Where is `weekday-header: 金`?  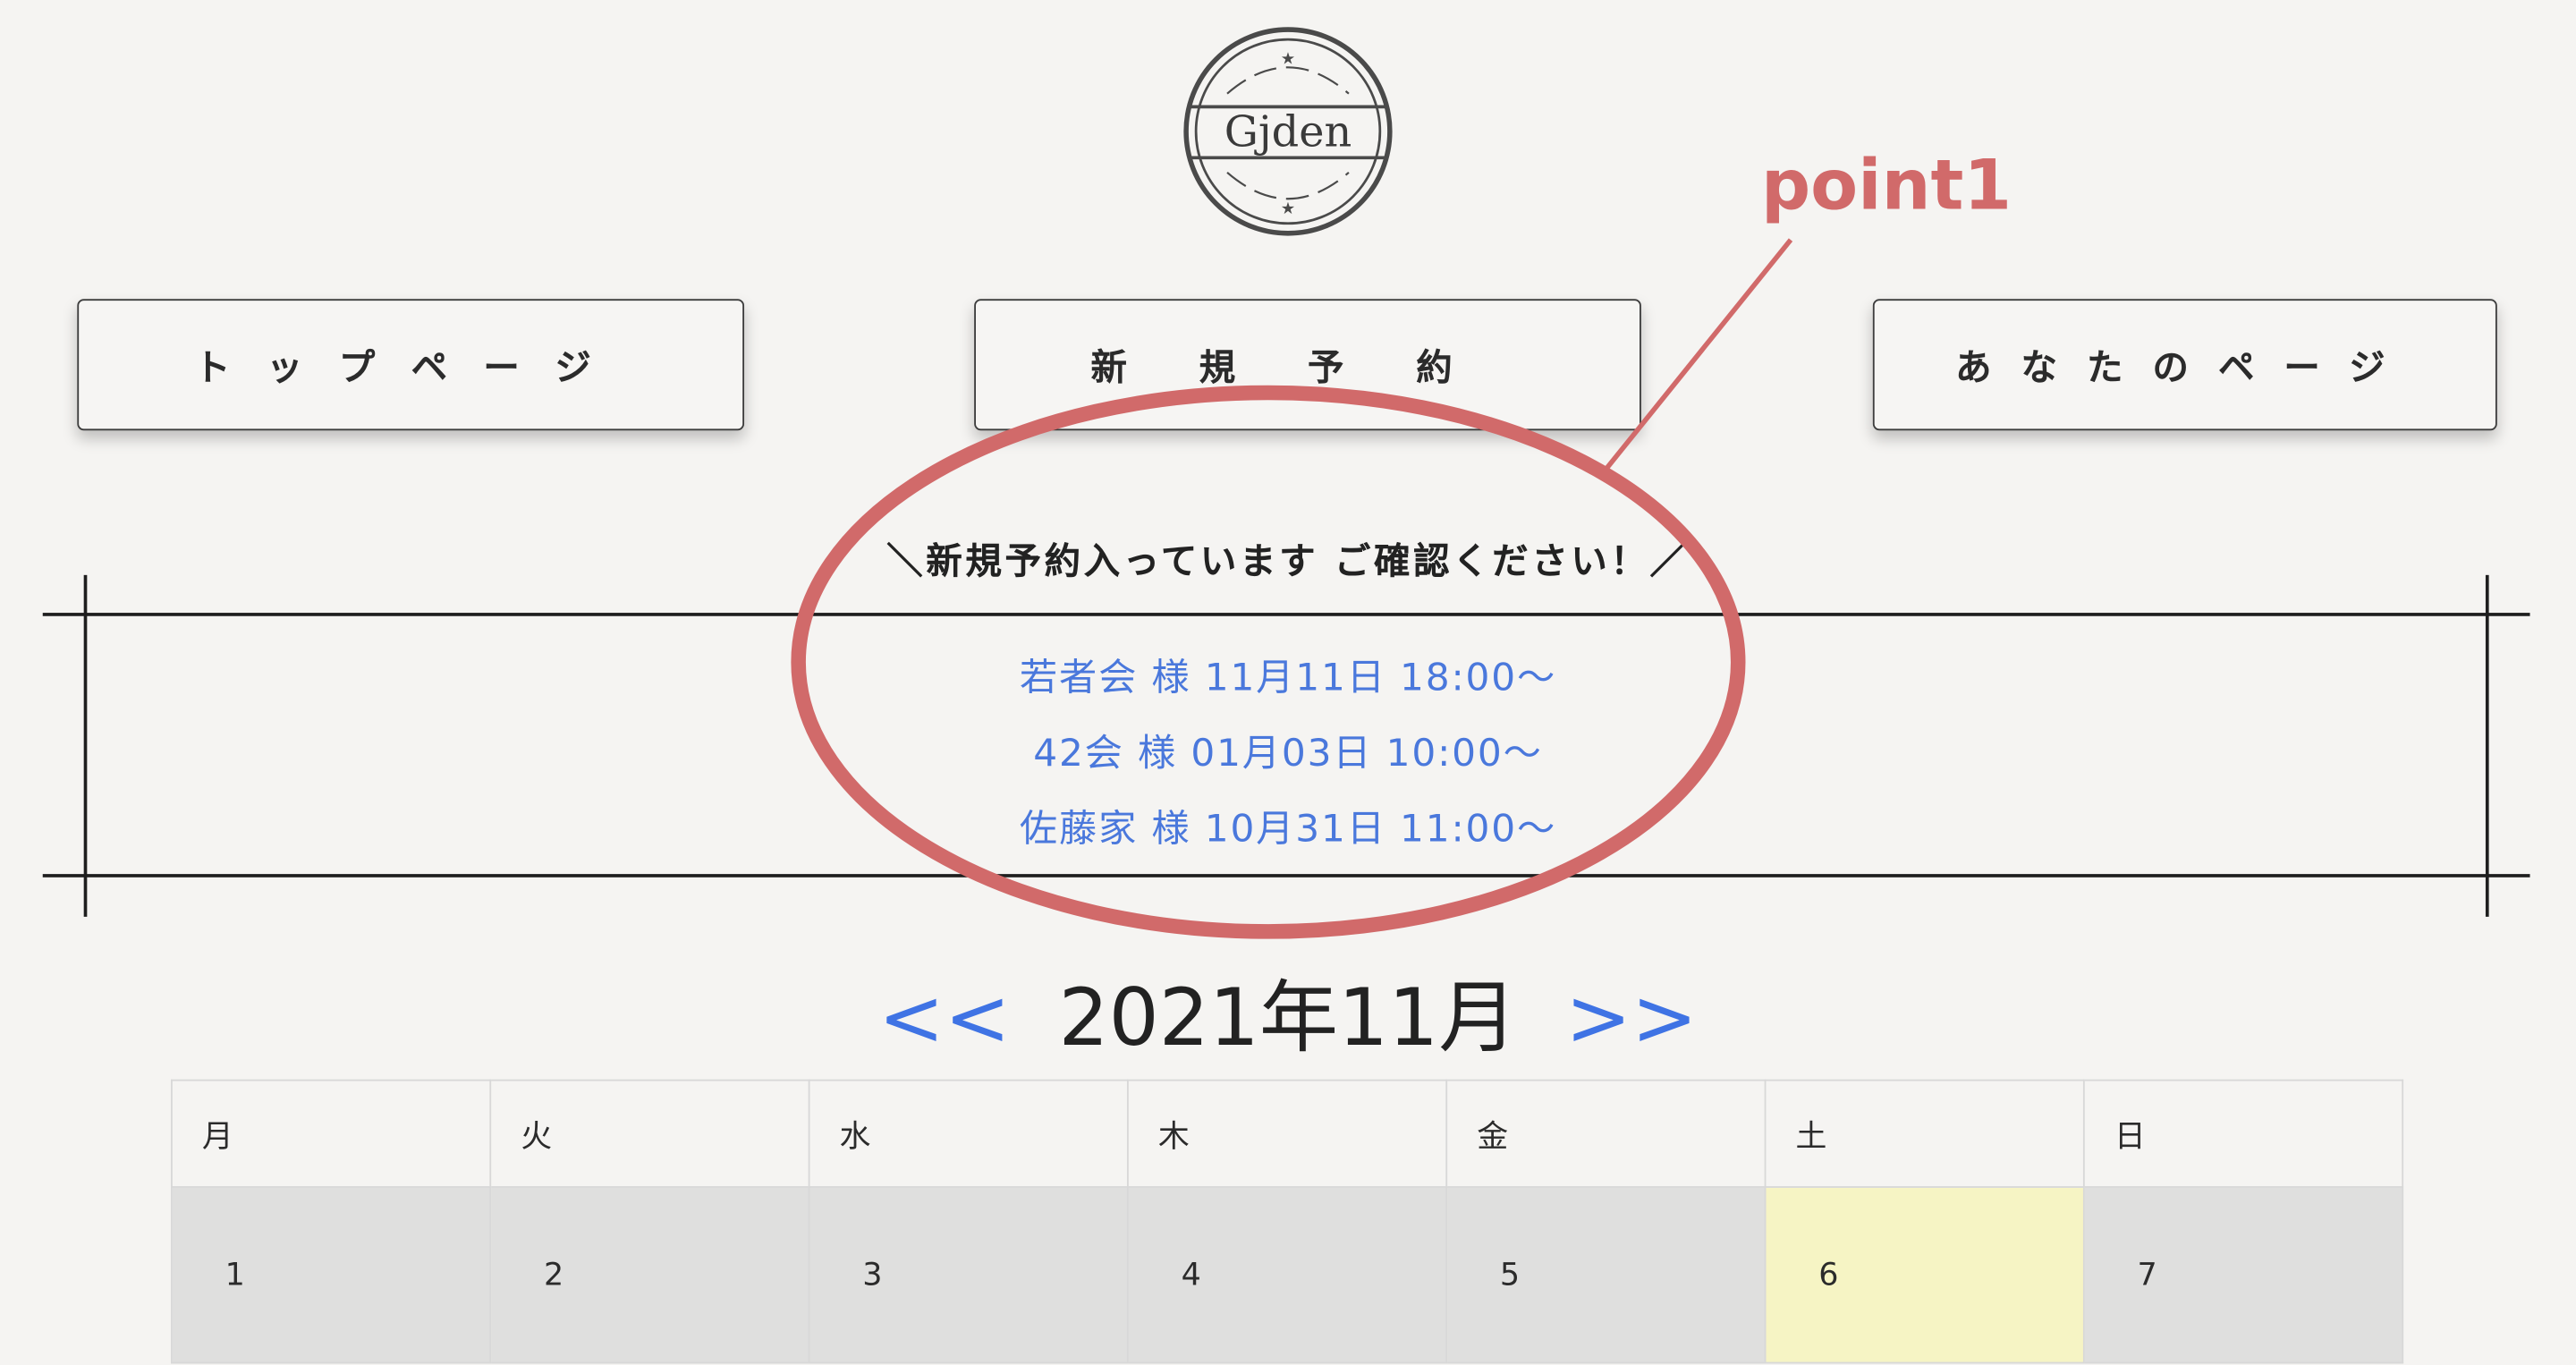
weekday-header: 金 is located at coordinates (1606, 1133).